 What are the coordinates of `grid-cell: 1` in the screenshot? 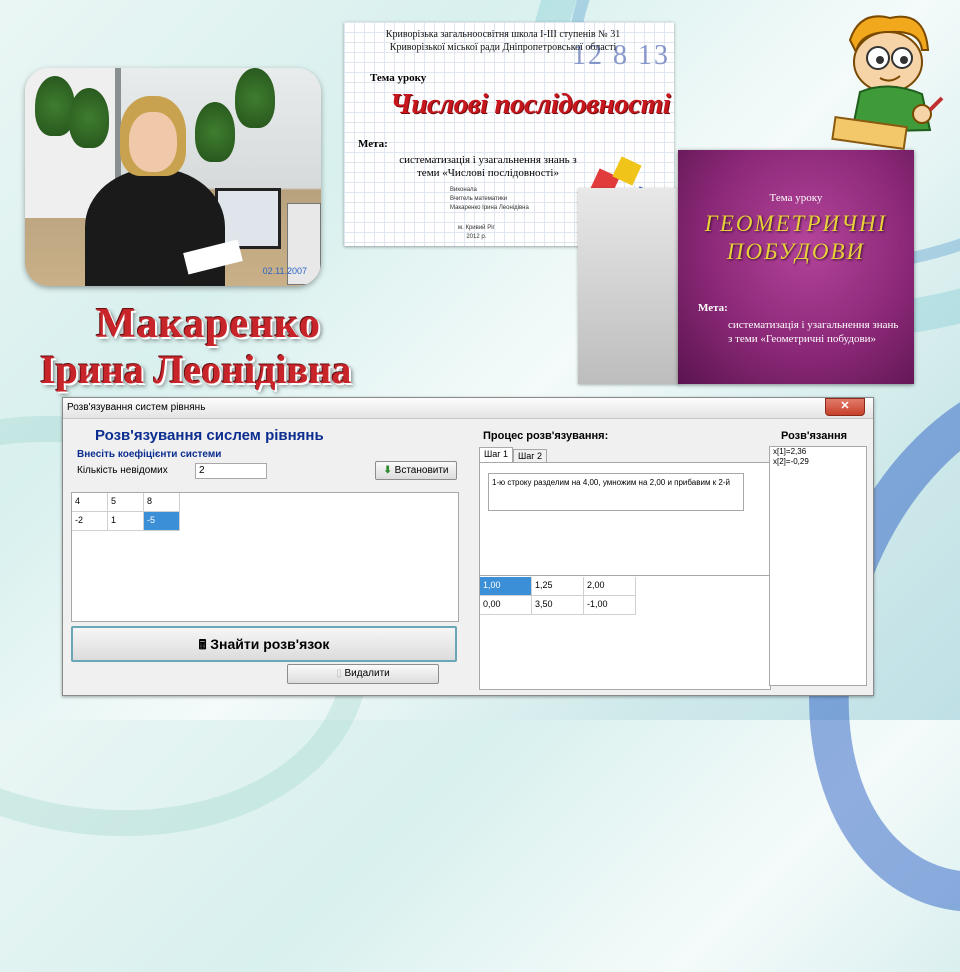 It's located at (126, 521).